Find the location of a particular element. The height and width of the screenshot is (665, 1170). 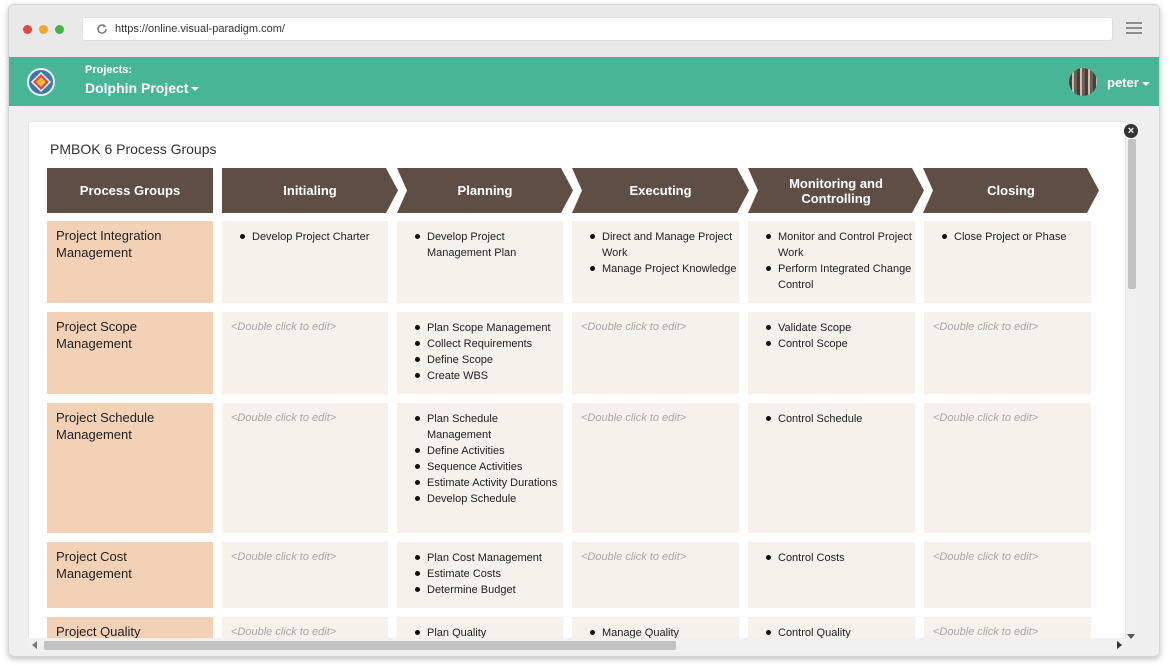

process-item: Control Schedule is located at coordinates (840, 419).